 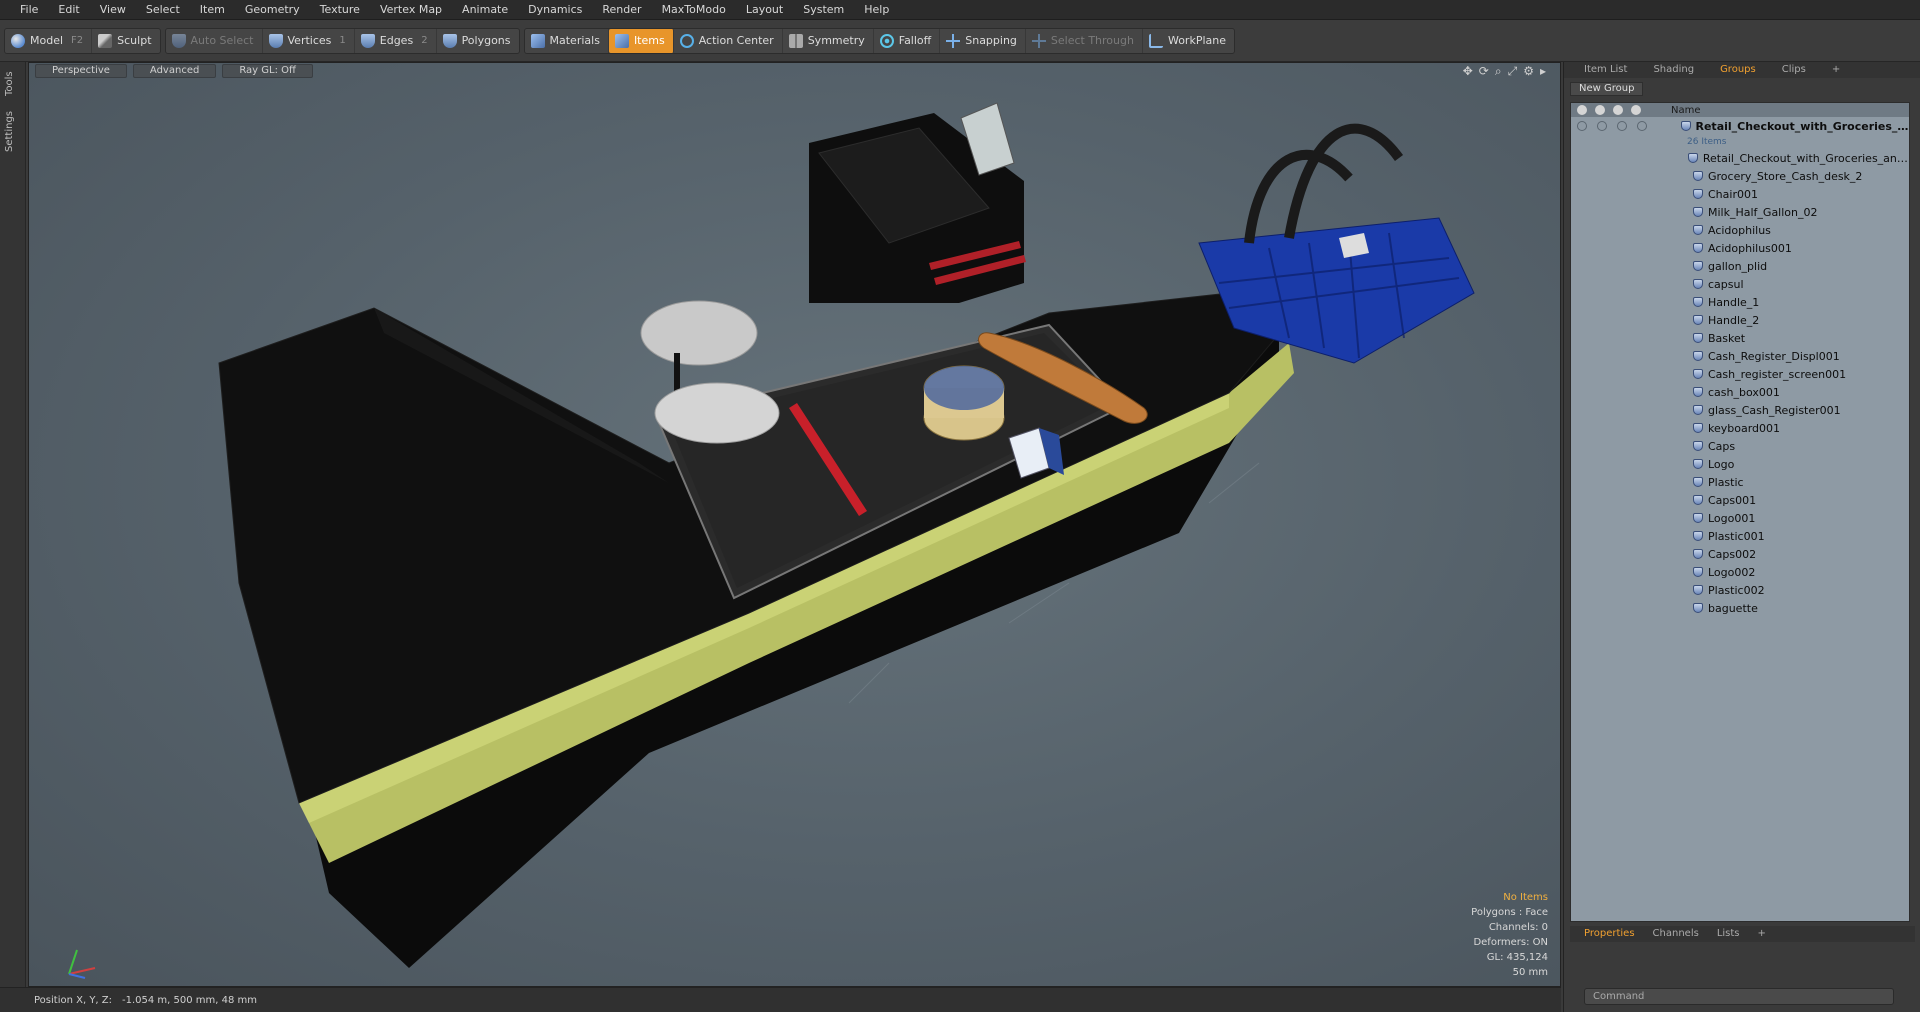 What do you see at coordinates (1740, 392) in the screenshot?
I see `tree-item: cash_box001` at bounding box center [1740, 392].